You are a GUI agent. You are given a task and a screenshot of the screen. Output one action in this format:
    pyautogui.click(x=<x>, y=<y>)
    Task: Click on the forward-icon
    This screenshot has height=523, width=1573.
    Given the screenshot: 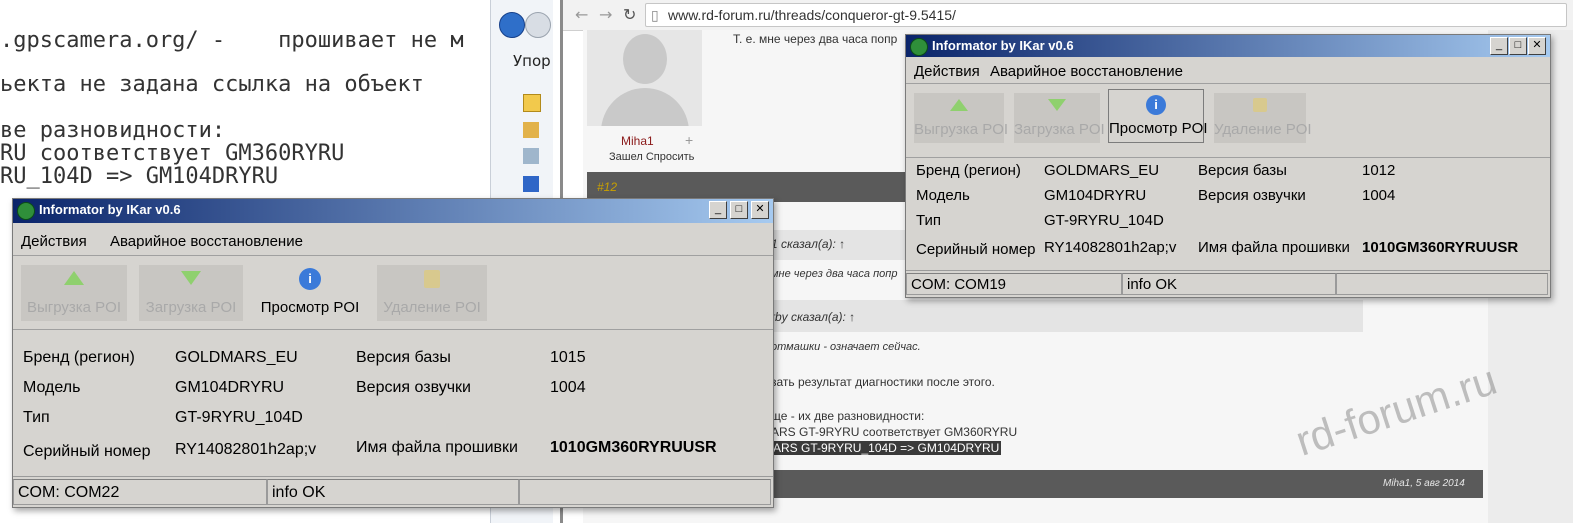 What is the action you would take?
    pyautogui.click(x=538, y=25)
    